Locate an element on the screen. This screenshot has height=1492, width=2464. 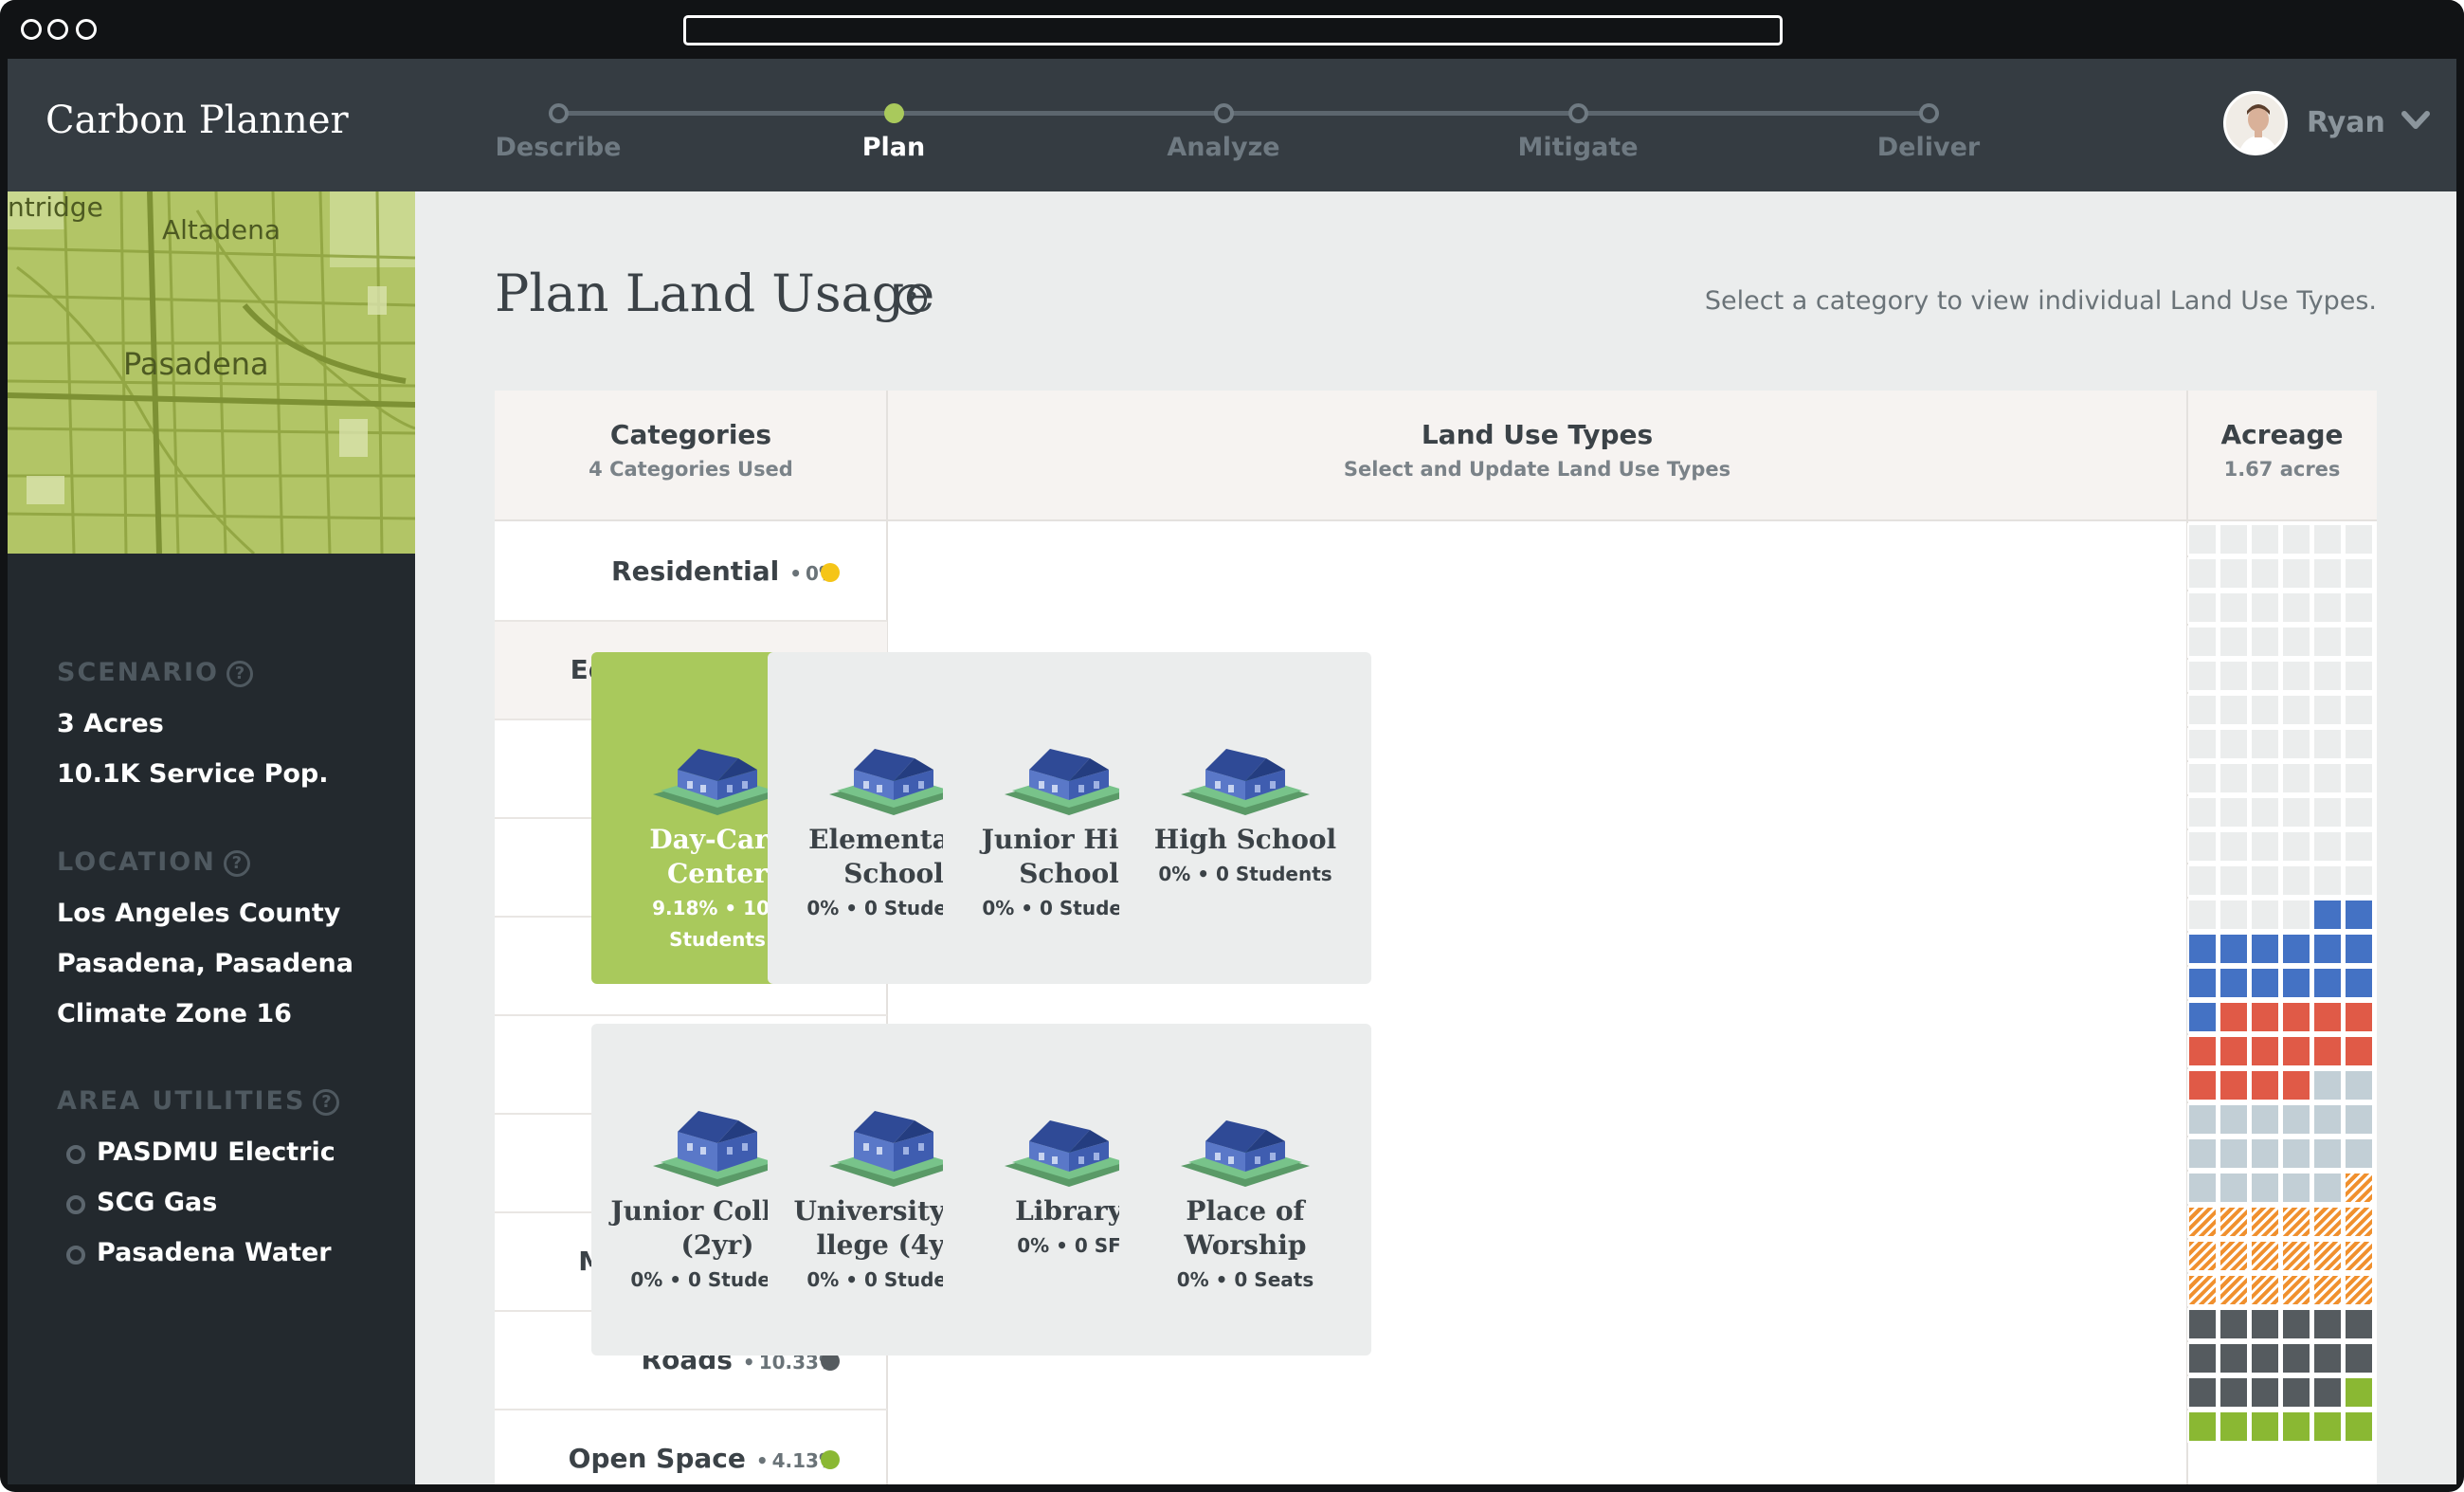
utility-item: PASDMU Electric is located at coordinates (216, 1152).